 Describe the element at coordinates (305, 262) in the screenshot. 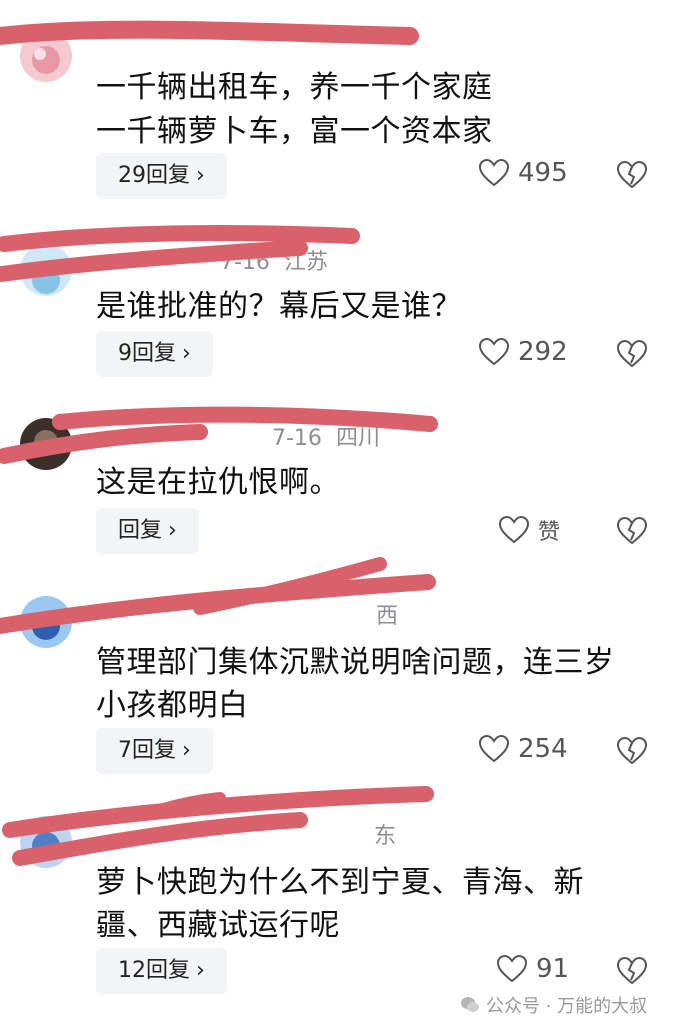

I see `comment-region: 江苏` at that location.